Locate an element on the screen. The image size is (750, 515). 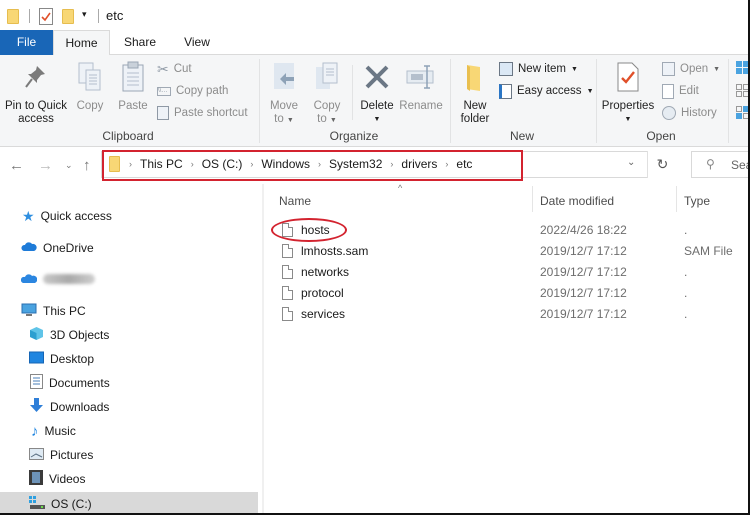
sidebar-item-downloads: Downloads is located at coordinates (129, 407).